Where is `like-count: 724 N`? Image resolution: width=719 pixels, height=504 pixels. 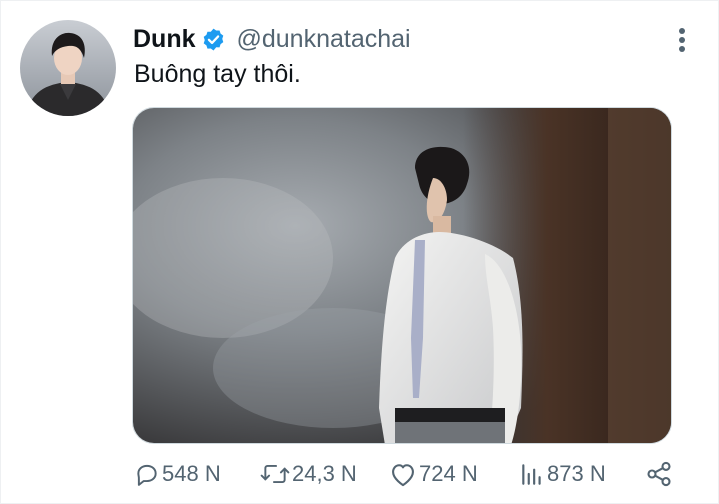
like-count: 724 N is located at coordinates (448, 473).